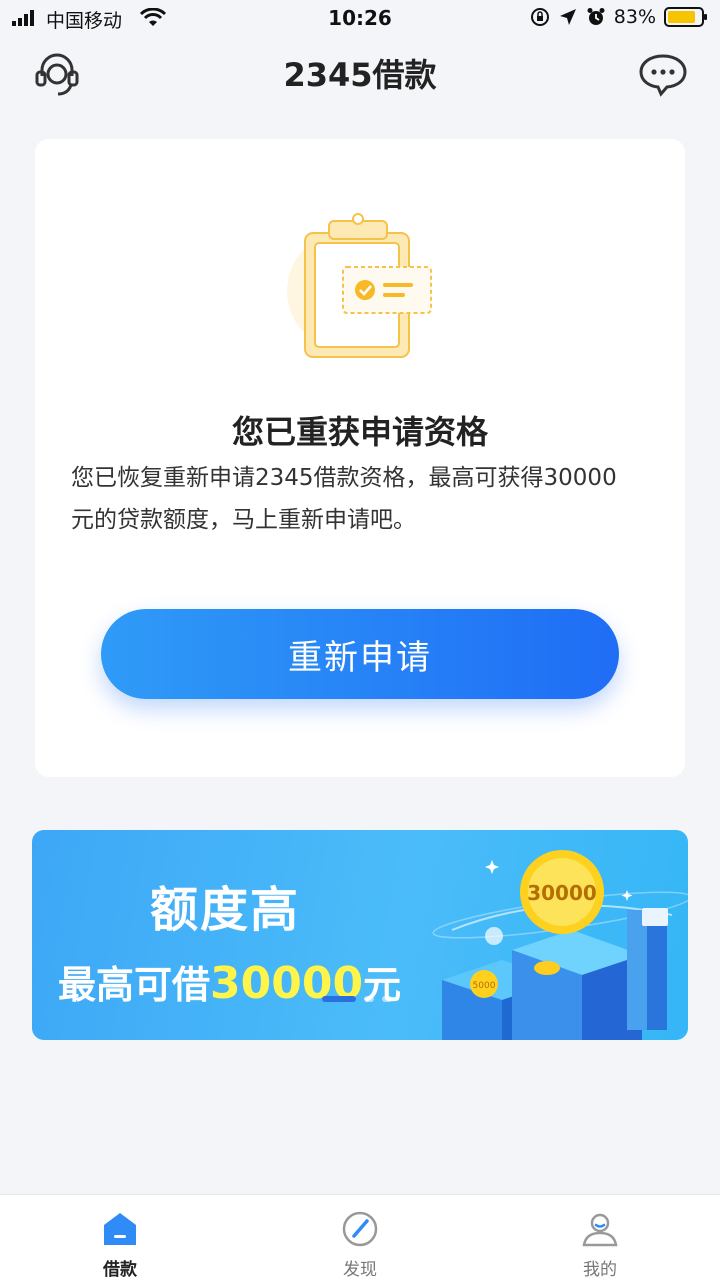  I want to click on card-title: 您已重获申请资格, so click(359, 432).